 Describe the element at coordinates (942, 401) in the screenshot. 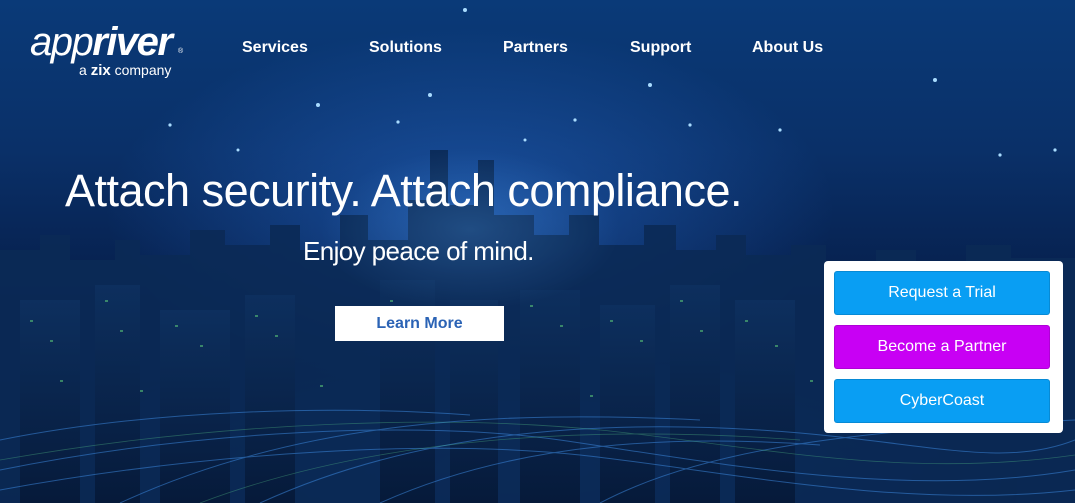

I see `cybercoast-button: CyberCoast` at that location.